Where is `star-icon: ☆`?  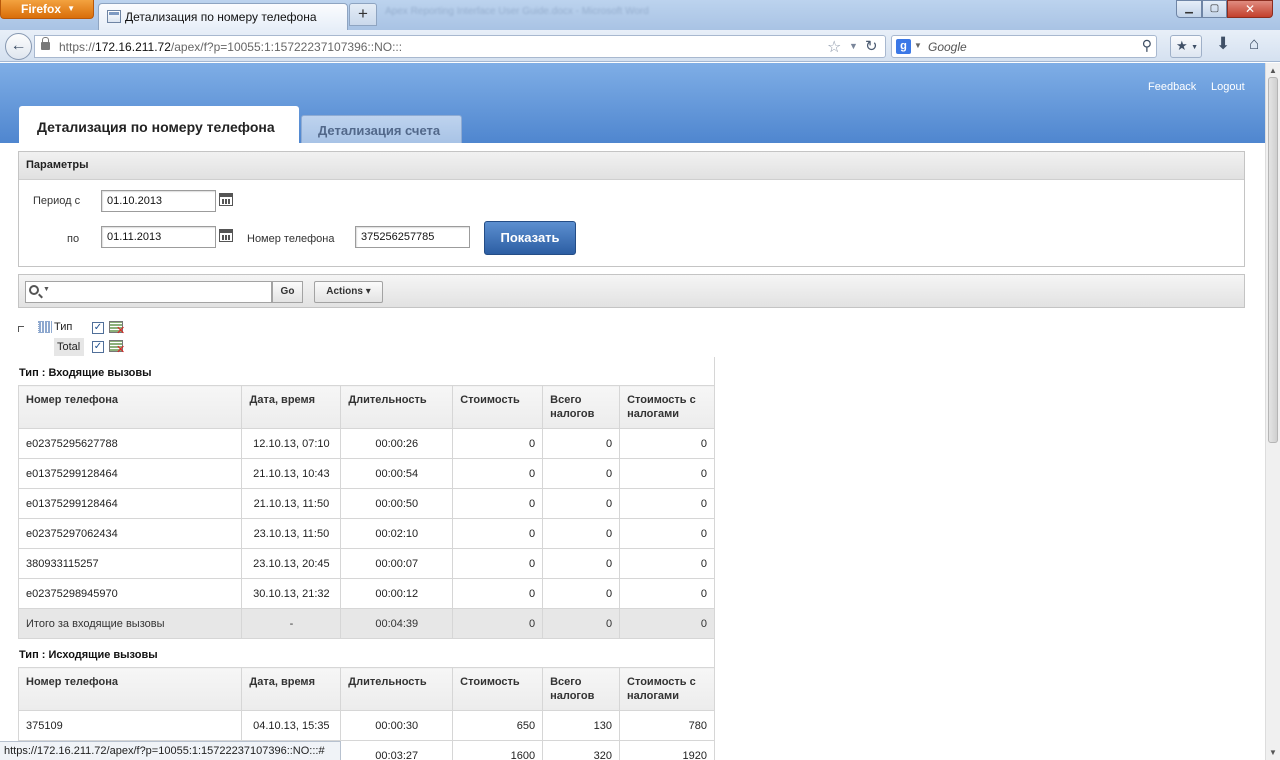 star-icon: ☆ is located at coordinates (834, 47).